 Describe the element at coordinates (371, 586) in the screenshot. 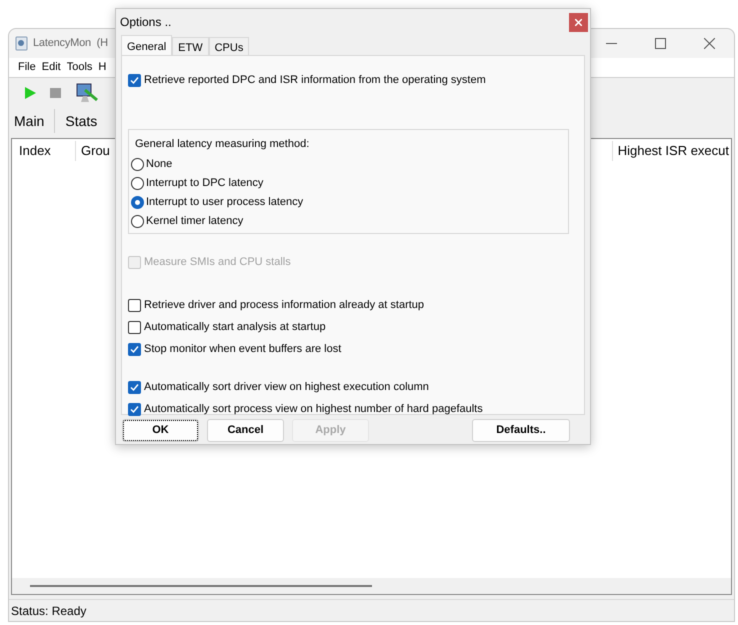

I see `horizontal-scrollbar` at that location.